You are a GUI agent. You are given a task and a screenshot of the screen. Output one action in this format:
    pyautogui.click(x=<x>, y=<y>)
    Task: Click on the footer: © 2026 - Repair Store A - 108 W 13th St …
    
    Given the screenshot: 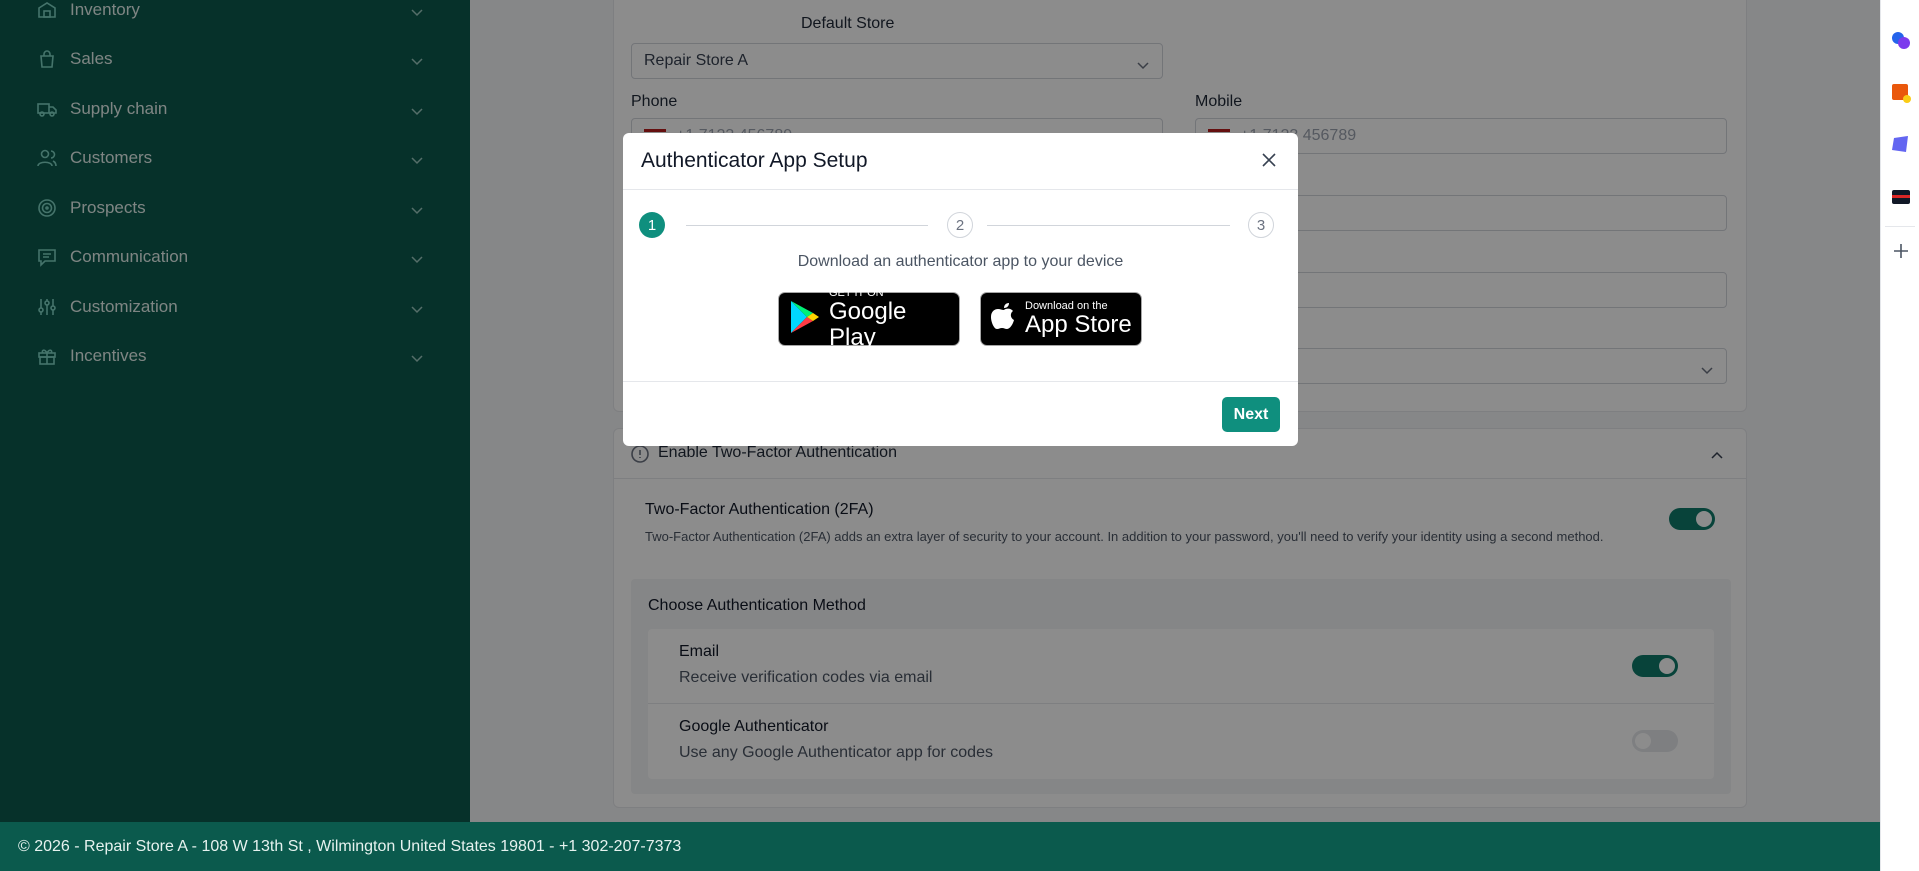 What is the action you would take?
    pyautogui.click(x=940, y=846)
    